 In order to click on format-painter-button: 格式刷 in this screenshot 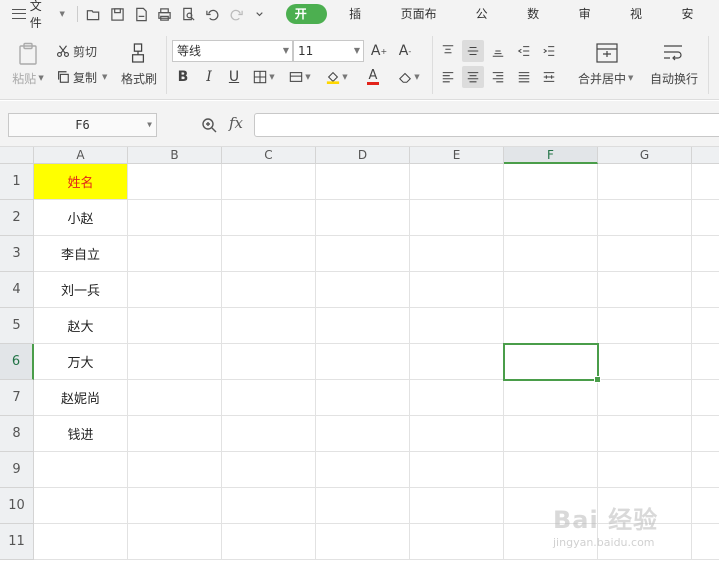, I will do `click(139, 78)`.